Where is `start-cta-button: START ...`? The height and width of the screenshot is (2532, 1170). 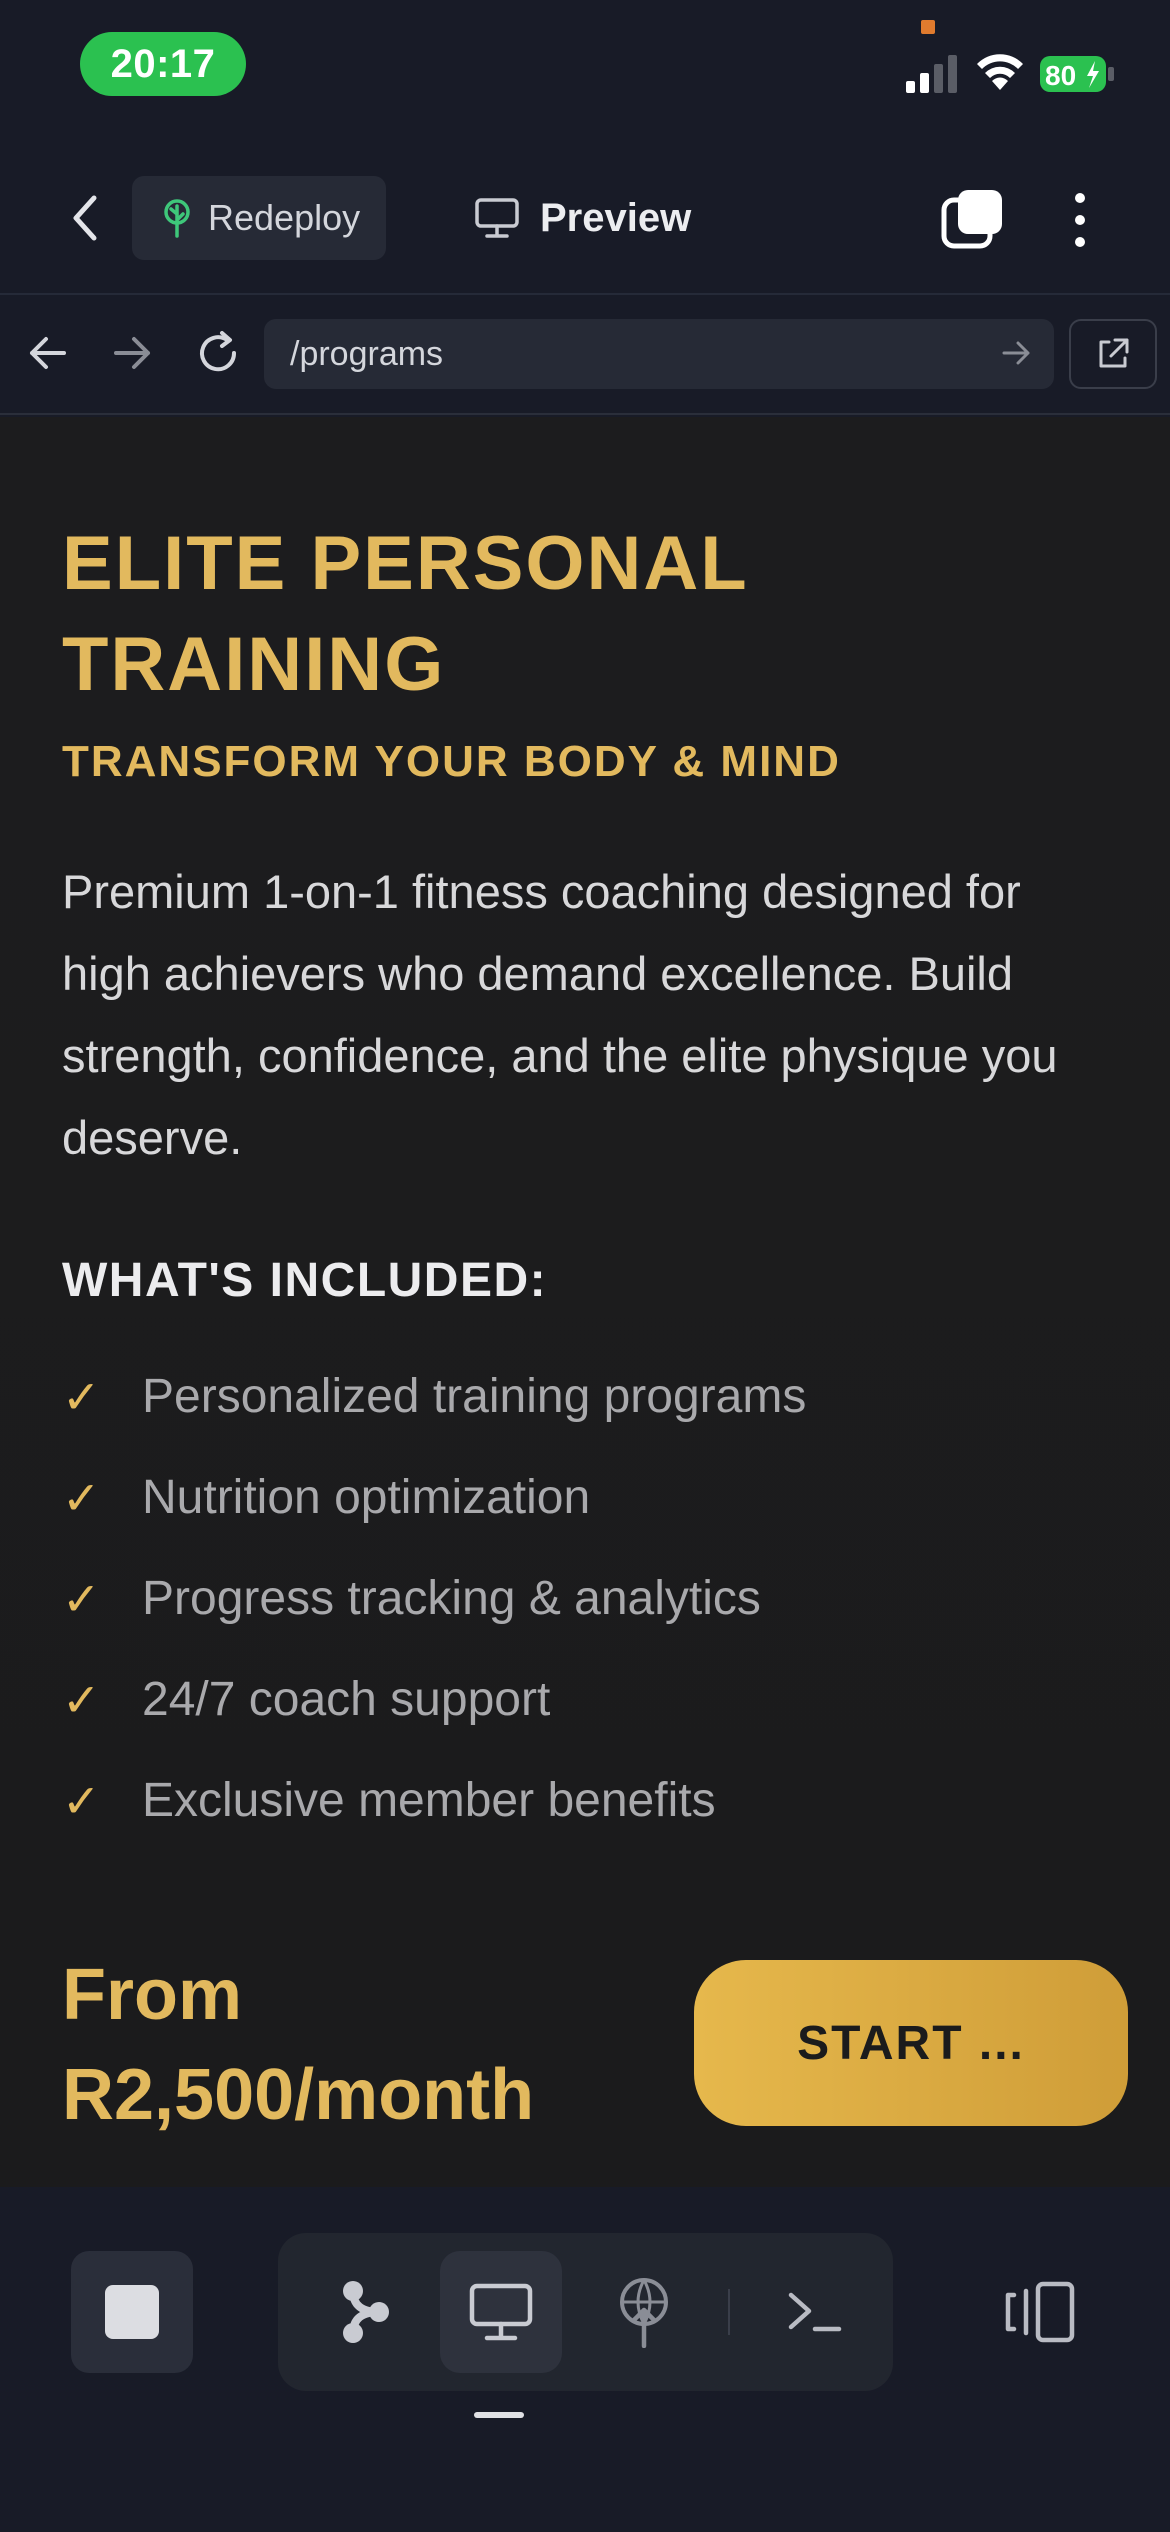
start-cta-button: START ... is located at coordinates (911, 2043).